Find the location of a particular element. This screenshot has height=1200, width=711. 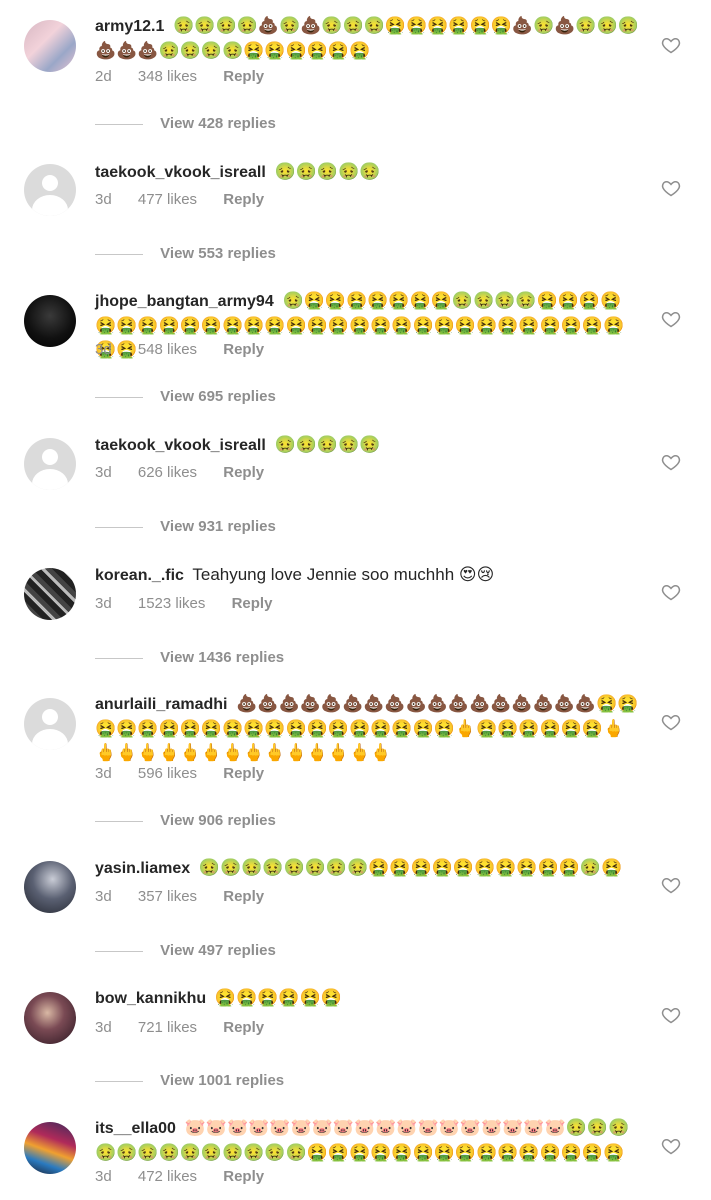

comment-likes: 548 likes is located at coordinates (167, 349).